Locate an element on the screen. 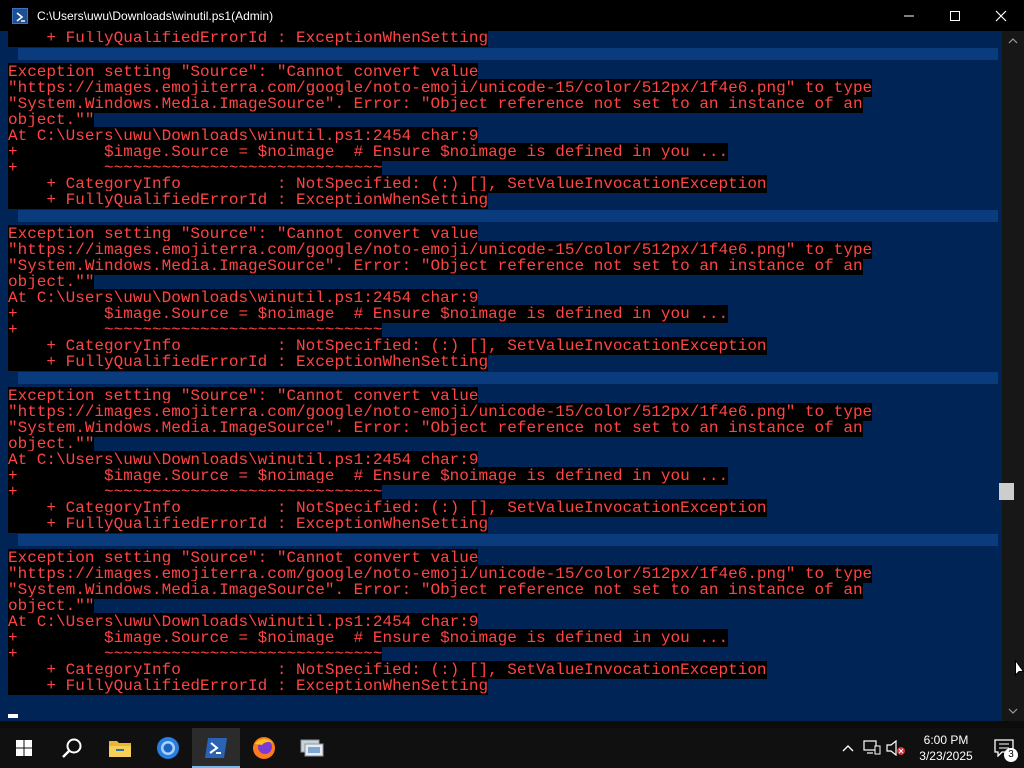 Image resolution: width=1024 pixels, height=768 pixels. clock-date: 3/23/2025 is located at coordinates (946, 756).